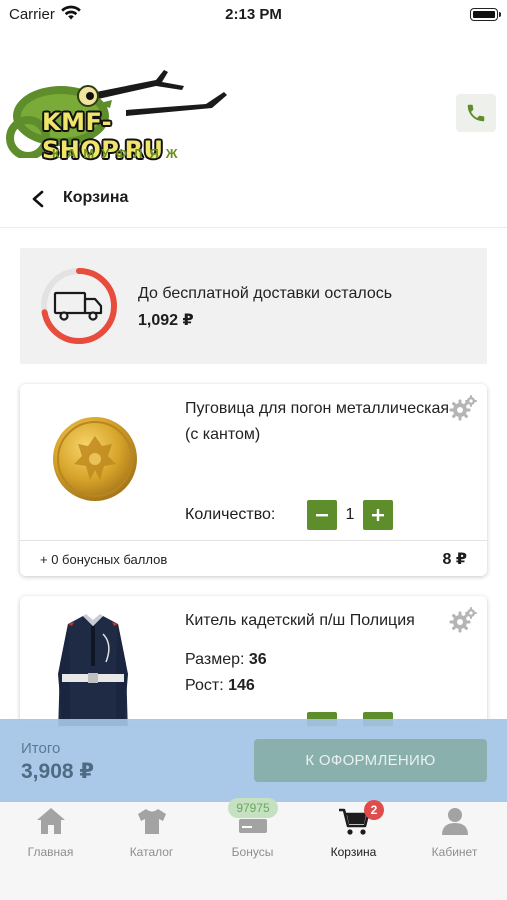 This screenshot has height=900, width=507. What do you see at coordinates (265, 293) in the screenshot?
I see `delivery-remaining-label: До бесплатной доставки осталось` at bounding box center [265, 293].